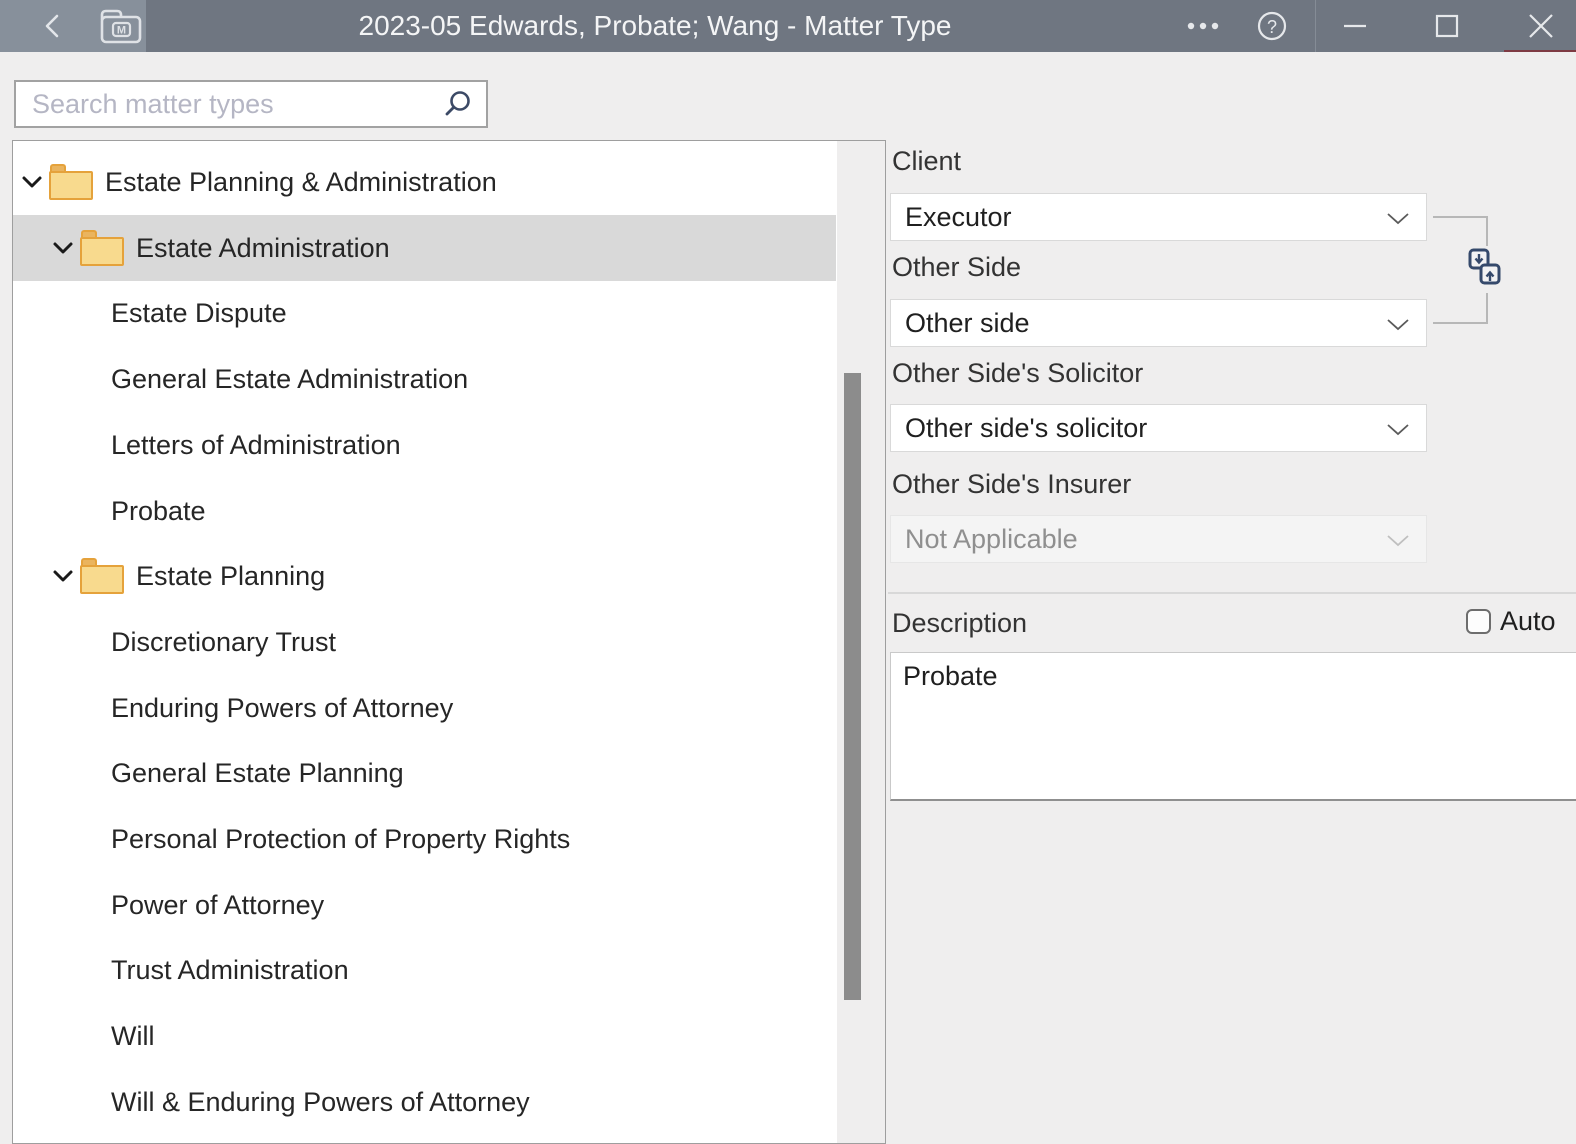 This screenshot has width=1576, height=1144. I want to click on tree-item-label: Trust Administration, so click(230, 969).